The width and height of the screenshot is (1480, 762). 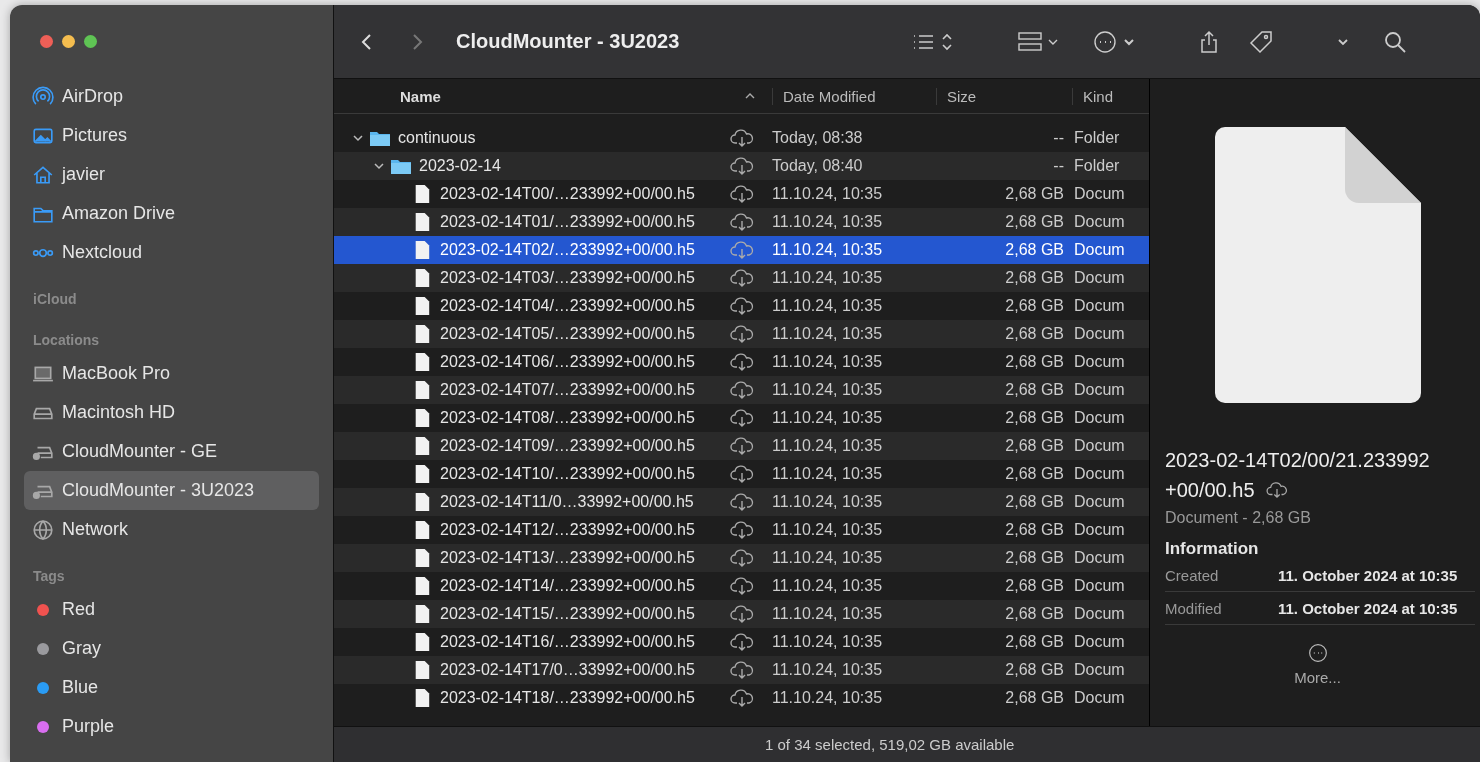 I want to click on file-row: 2023-02-14T15/…233992+00/00.h5 11.10.24, 10:35 2,68 GB Docum, so click(x=741, y=614).